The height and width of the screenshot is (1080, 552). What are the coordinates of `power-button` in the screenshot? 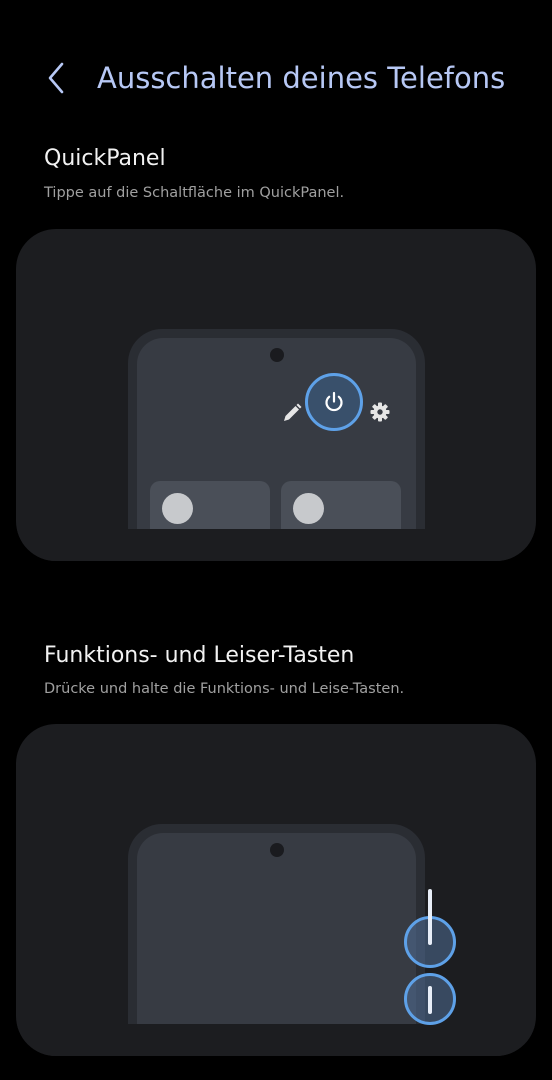 It's located at (334, 402).